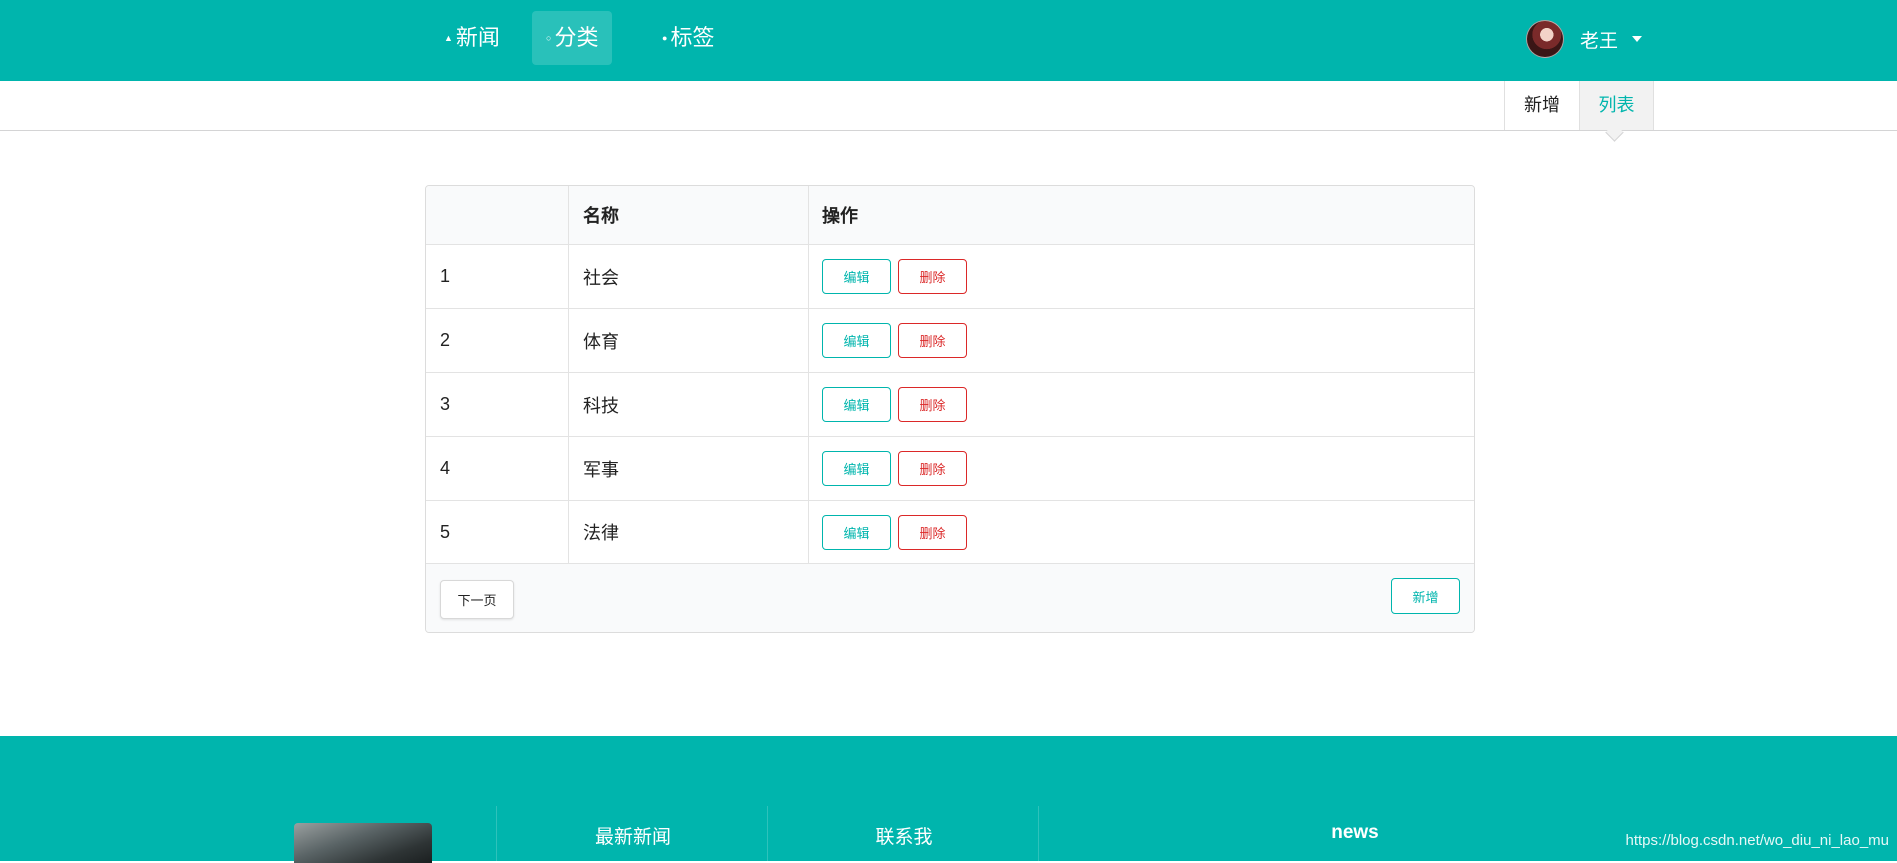 The height and width of the screenshot is (863, 1897). What do you see at coordinates (689, 404) in the screenshot?
I see `row-name: 科技` at bounding box center [689, 404].